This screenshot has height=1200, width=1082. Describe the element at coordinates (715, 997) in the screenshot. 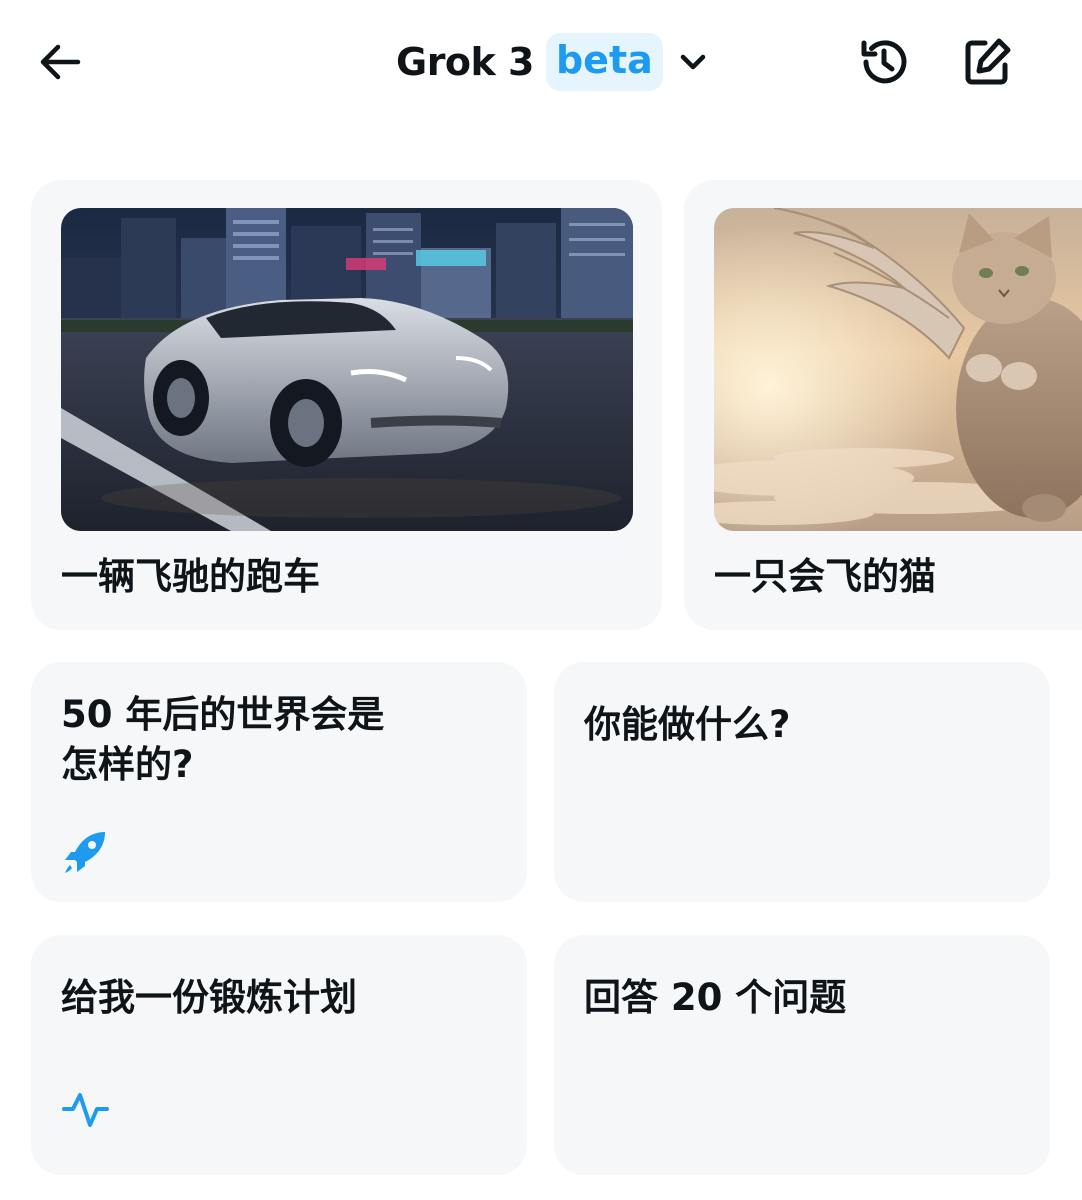

I see `prompt-label: 回答 20 个问题` at that location.